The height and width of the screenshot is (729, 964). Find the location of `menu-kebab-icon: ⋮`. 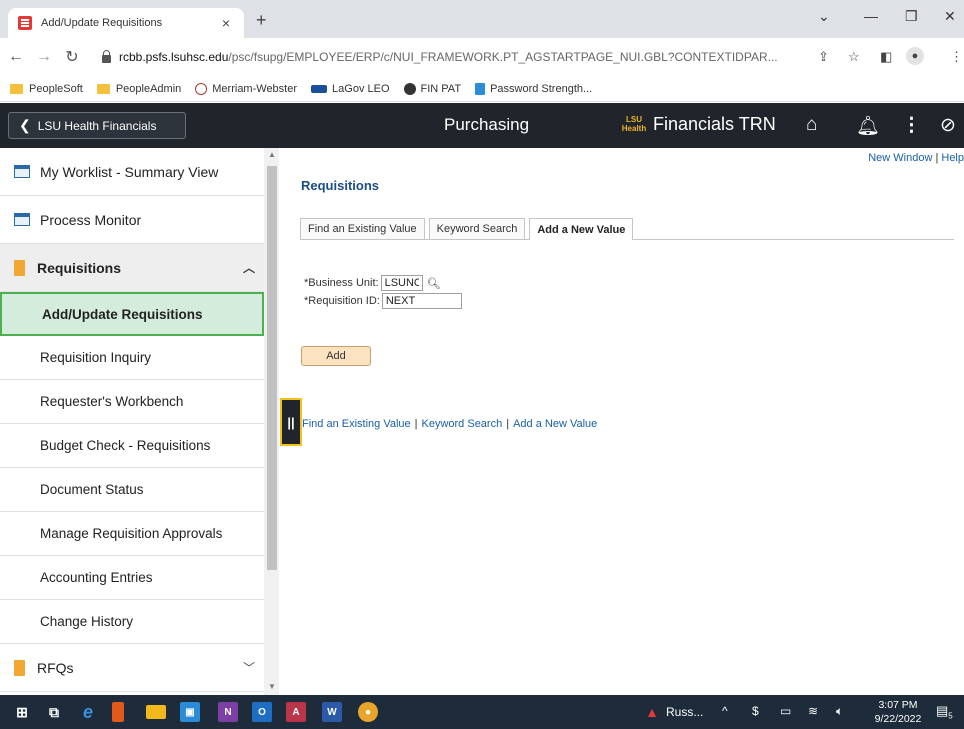

menu-kebab-icon: ⋮ is located at coordinates (956, 57).